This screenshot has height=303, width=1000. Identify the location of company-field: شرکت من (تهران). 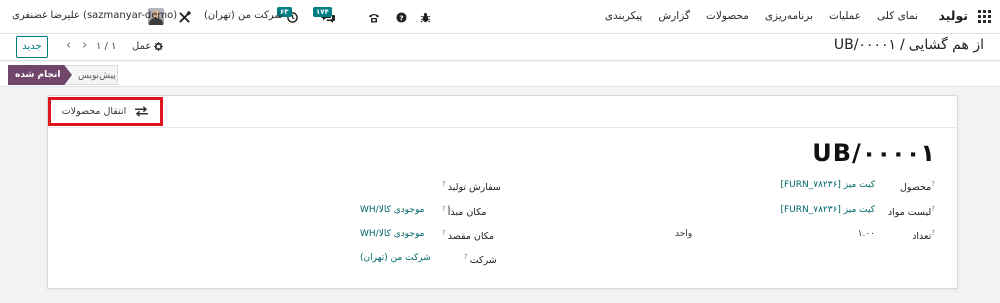
(395, 258).